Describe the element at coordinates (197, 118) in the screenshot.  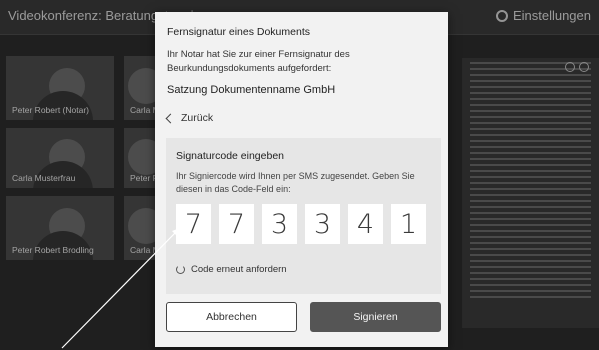
I see `back-label: Zurück` at that location.